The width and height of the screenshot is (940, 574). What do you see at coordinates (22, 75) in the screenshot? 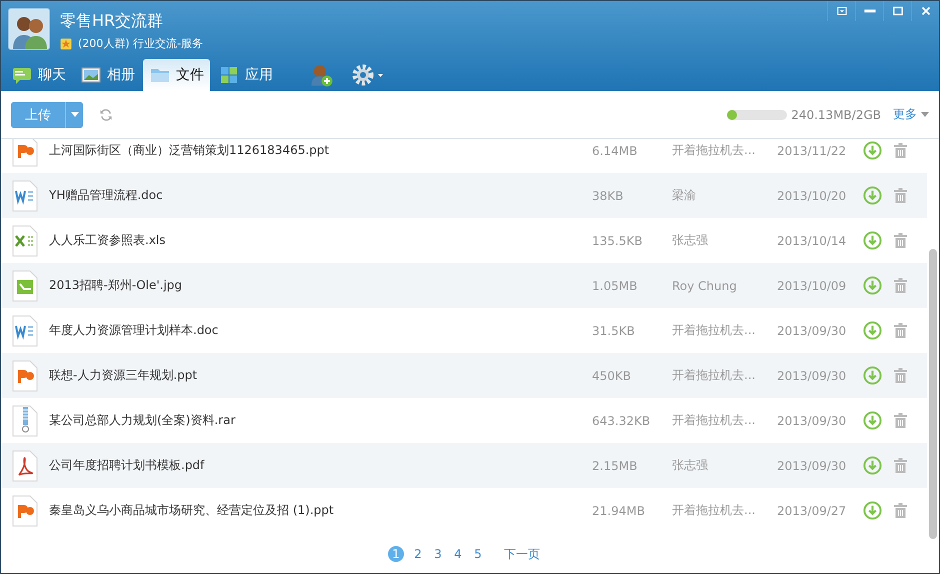
I see `chat-bubble-icon` at bounding box center [22, 75].